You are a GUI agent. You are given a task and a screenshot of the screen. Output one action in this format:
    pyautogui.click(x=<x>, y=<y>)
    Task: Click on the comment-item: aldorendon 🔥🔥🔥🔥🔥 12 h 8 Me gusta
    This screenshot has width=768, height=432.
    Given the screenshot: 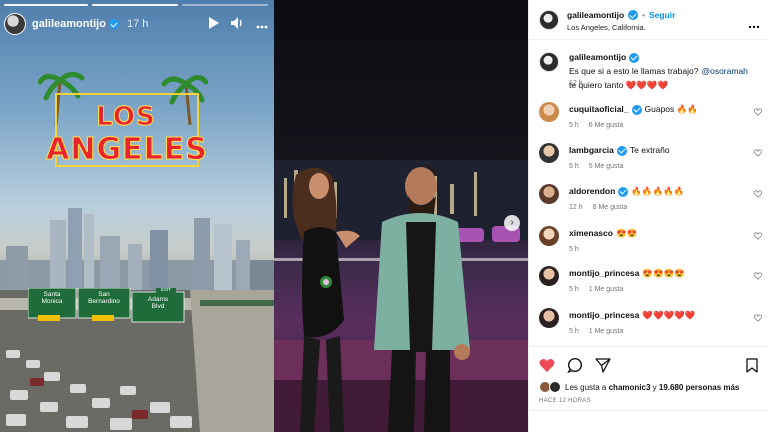 What is the action you would take?
    pyautogui.click(x=648, y=199)
    